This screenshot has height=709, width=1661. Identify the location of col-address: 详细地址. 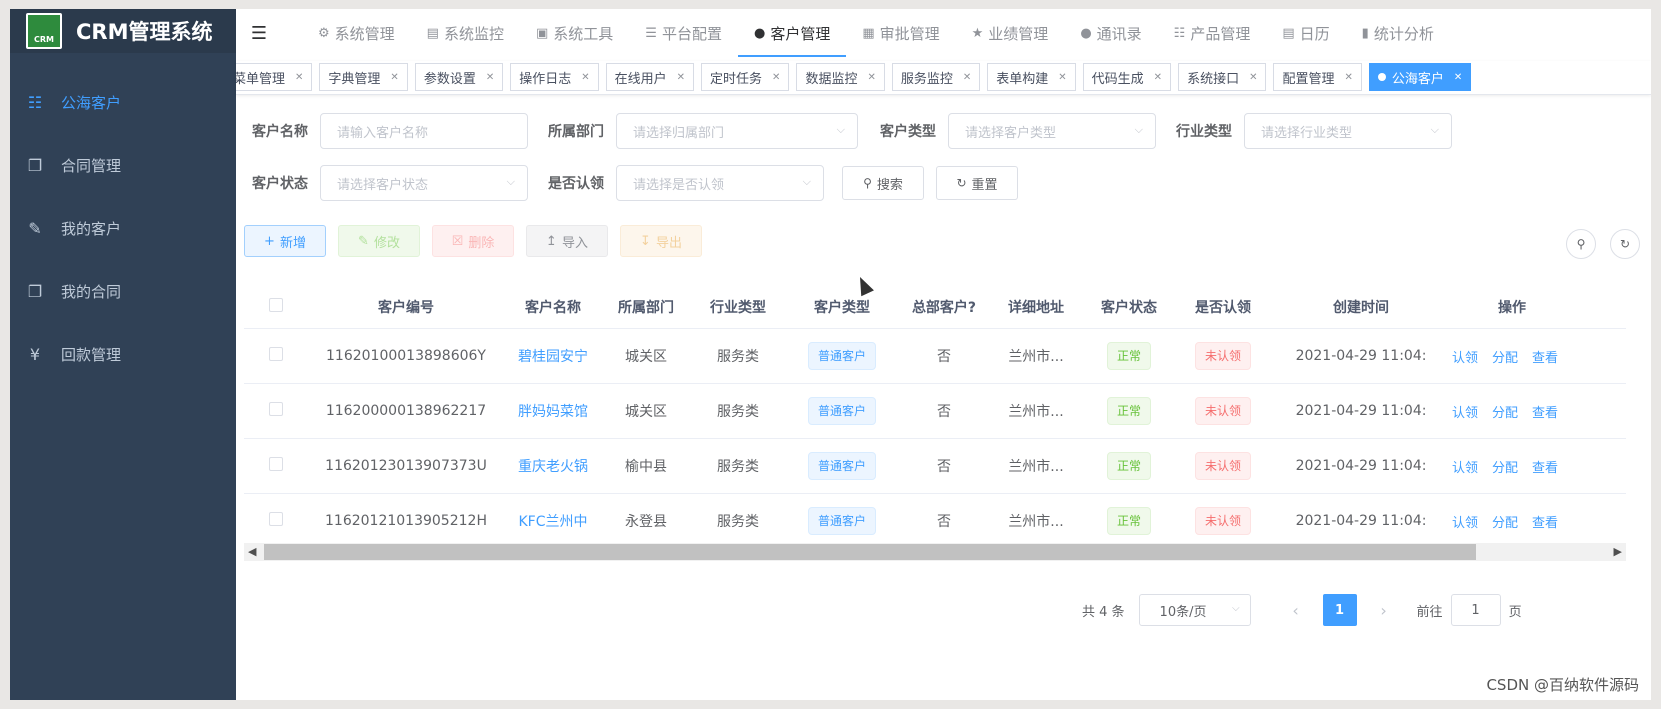
(1036, 307).